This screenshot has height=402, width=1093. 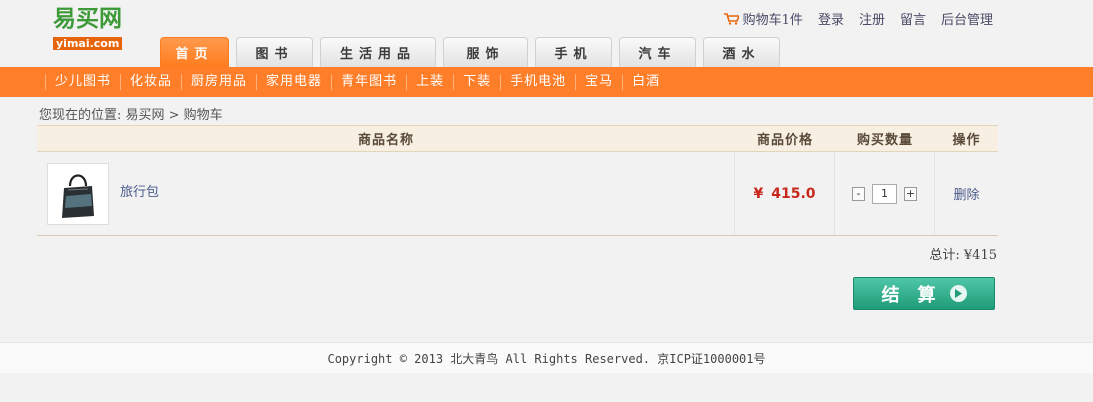 I want to click on header-op: 操作, so click(x=966, y=140).